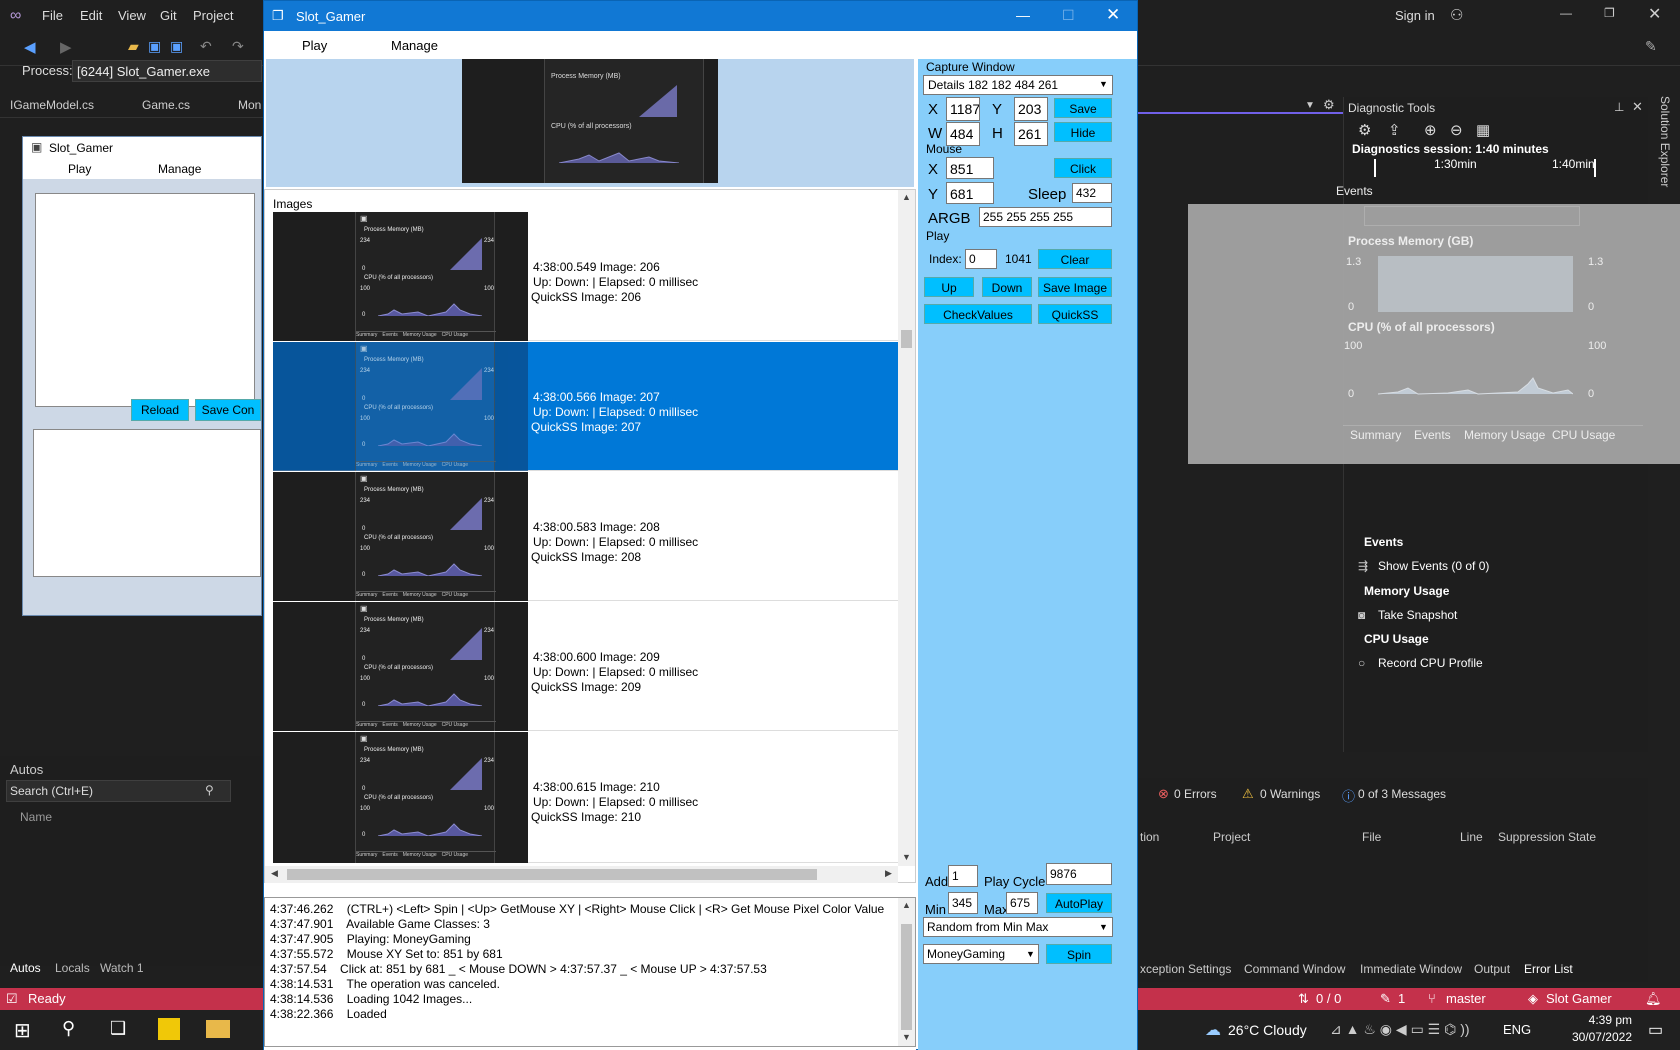  I want to click on status-pencil-count: 1, so click(1401, 998).